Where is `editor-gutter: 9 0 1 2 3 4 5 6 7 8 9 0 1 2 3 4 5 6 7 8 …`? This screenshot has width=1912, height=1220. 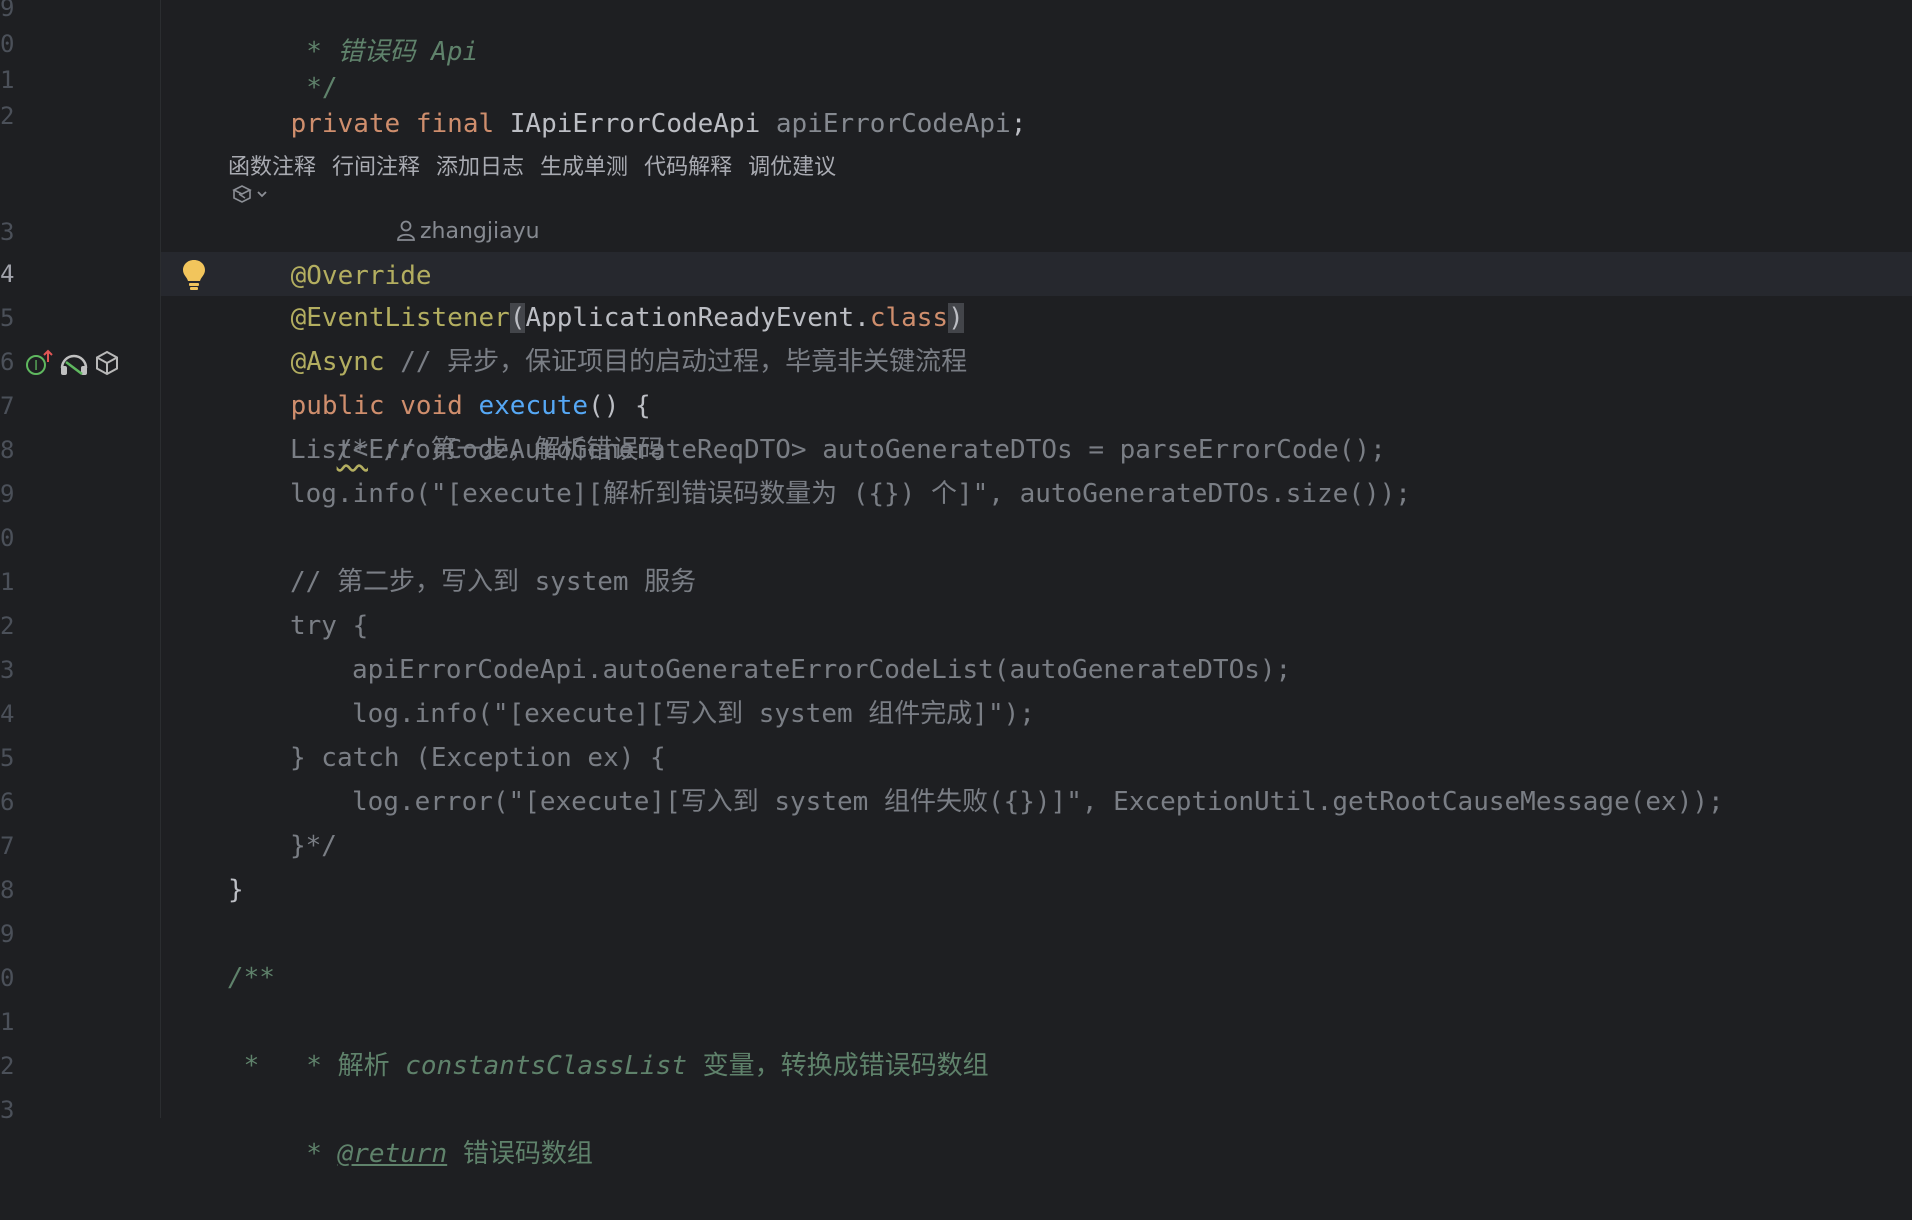 editor-gutter: 9 0 1 2 3 4 5 6 7 8 9 0 1 2 3 4 5 6 7 8 … is located at coordinates (80, 562).